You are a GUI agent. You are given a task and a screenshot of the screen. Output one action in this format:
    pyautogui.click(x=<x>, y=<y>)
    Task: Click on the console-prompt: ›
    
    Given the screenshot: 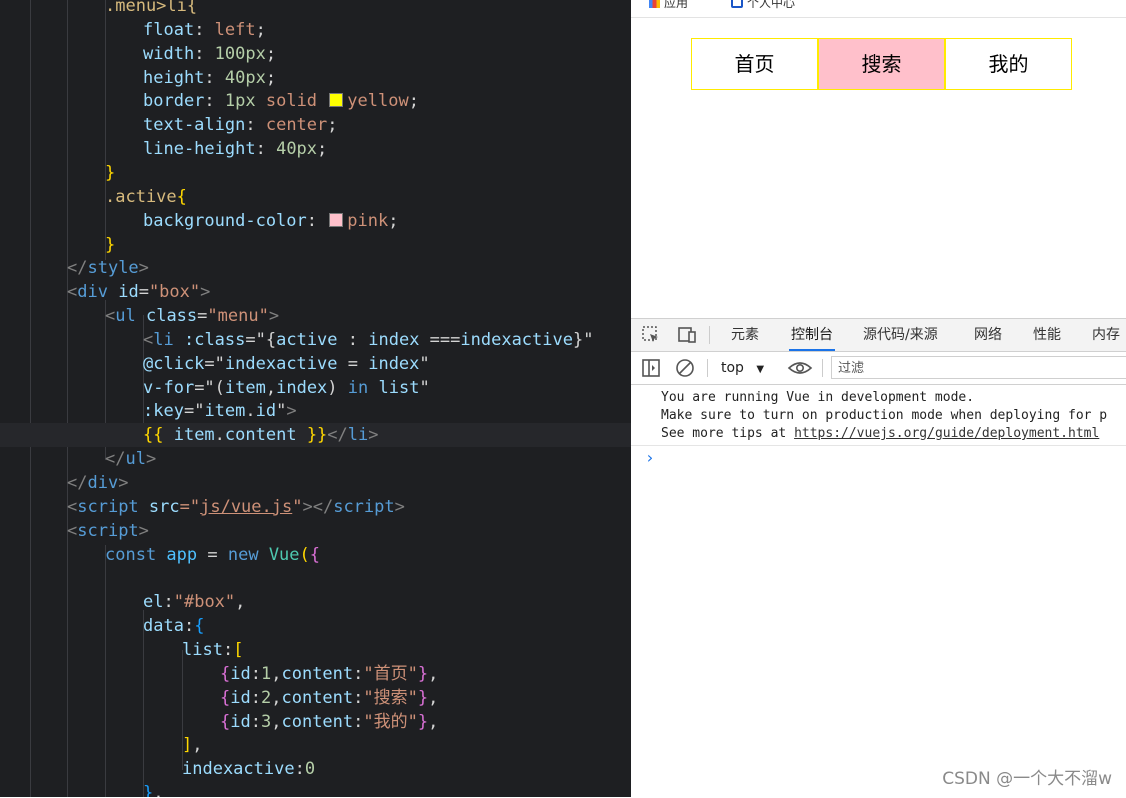 What is the action you would take?
    pyautogui.click(x=650, y=457)
    